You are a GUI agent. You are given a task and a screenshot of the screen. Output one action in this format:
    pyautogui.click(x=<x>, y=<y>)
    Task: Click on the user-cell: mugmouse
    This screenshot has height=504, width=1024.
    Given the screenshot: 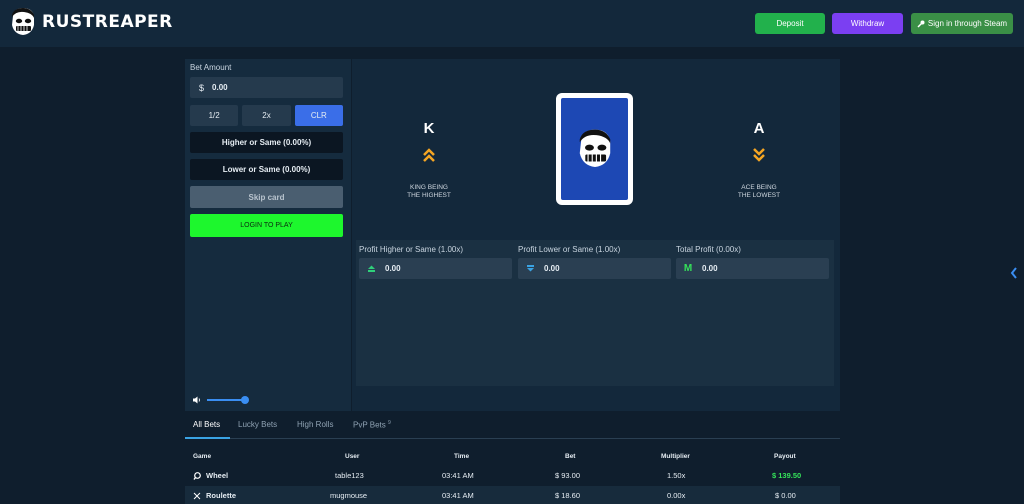 What is the action you would take?
    pyautogui.click(x=349, y=495)
    